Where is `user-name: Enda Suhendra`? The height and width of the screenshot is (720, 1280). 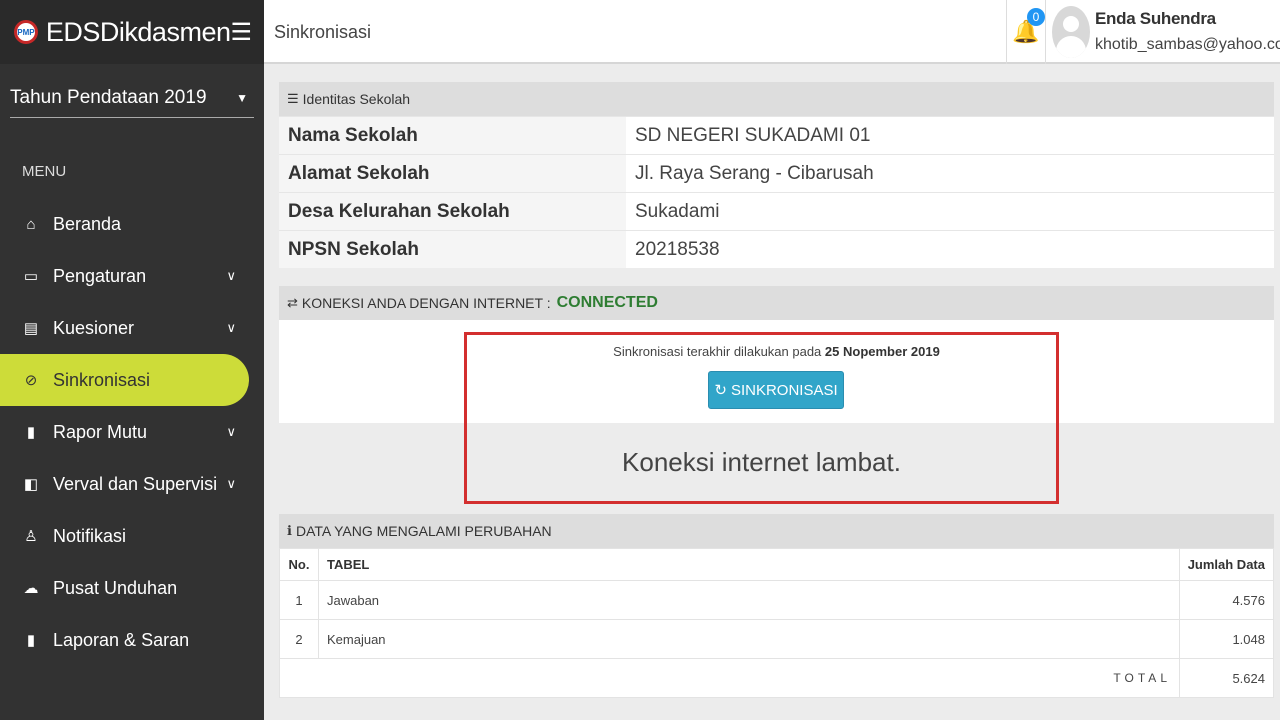 user-name: Enda Suhendra is located at coordinates (1155, 19).